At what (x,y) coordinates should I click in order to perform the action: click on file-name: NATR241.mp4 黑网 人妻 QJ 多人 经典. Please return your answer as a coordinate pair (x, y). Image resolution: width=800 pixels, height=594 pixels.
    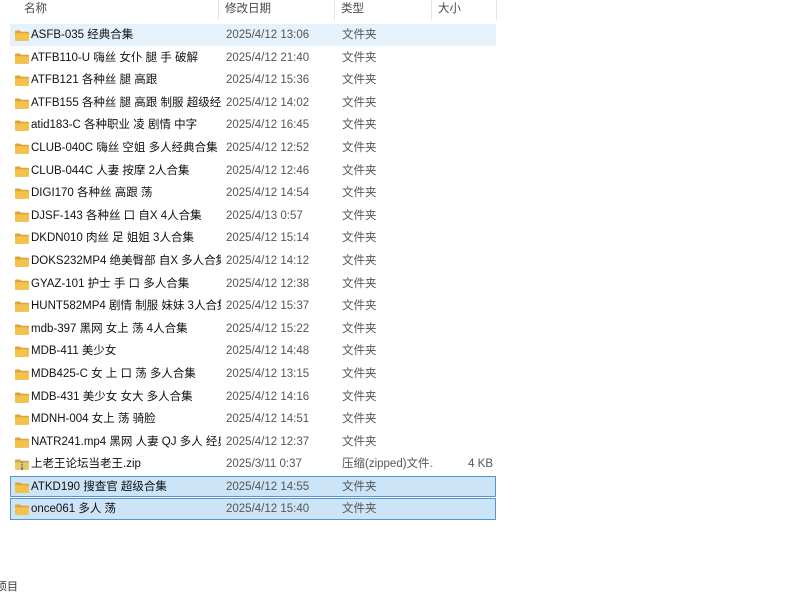
    Looking at the image, I should click on (126, 441).